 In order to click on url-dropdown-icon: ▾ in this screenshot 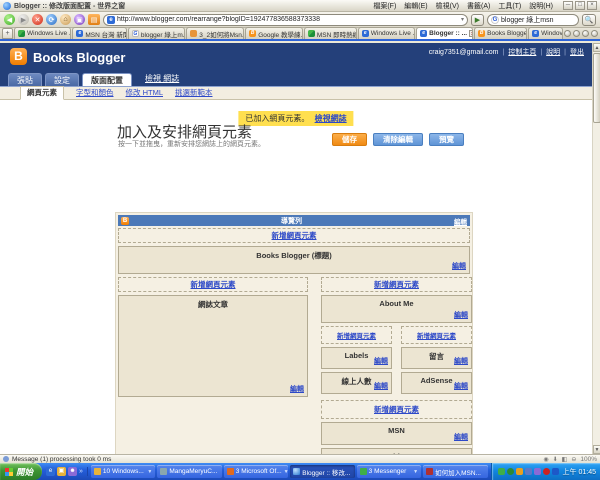, I will do `click(462, 19)`.